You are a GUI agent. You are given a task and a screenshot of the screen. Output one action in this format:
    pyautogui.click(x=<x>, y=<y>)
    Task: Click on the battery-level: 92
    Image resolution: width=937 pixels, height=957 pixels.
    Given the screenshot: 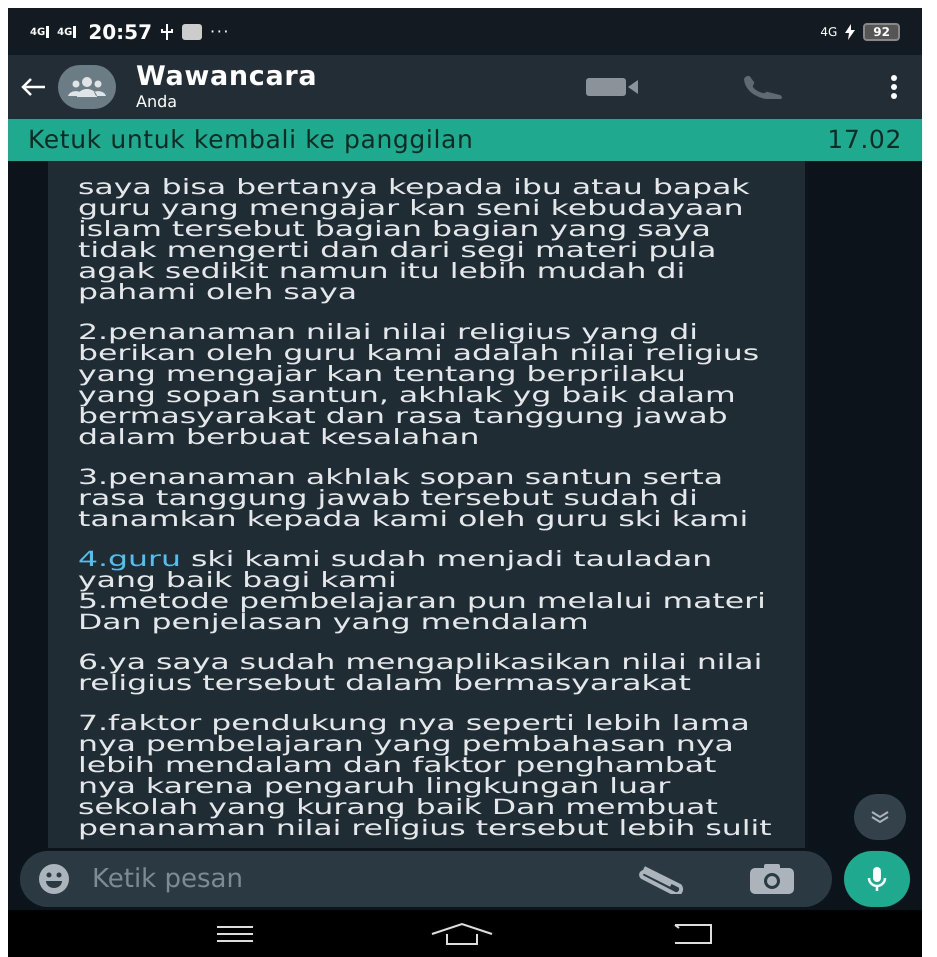 What is the action you would take?
    pyautogui.click(x=881, y=31)
    